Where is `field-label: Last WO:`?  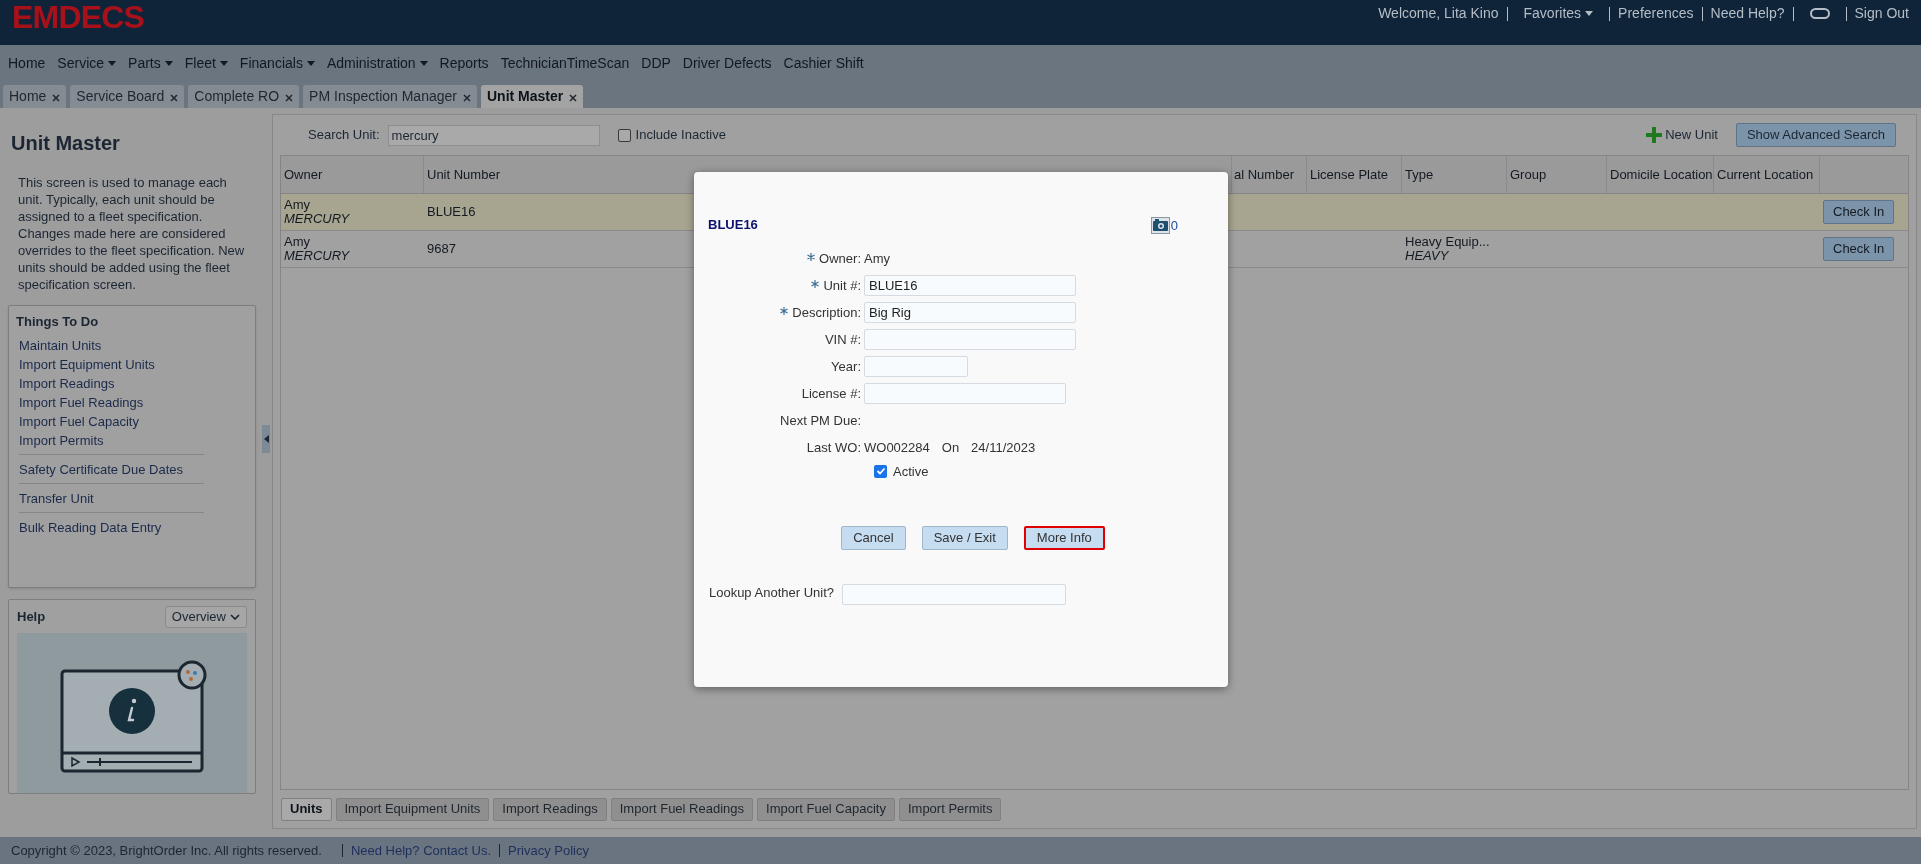 field-label: Last WO: is located at coordinates (833, 447).